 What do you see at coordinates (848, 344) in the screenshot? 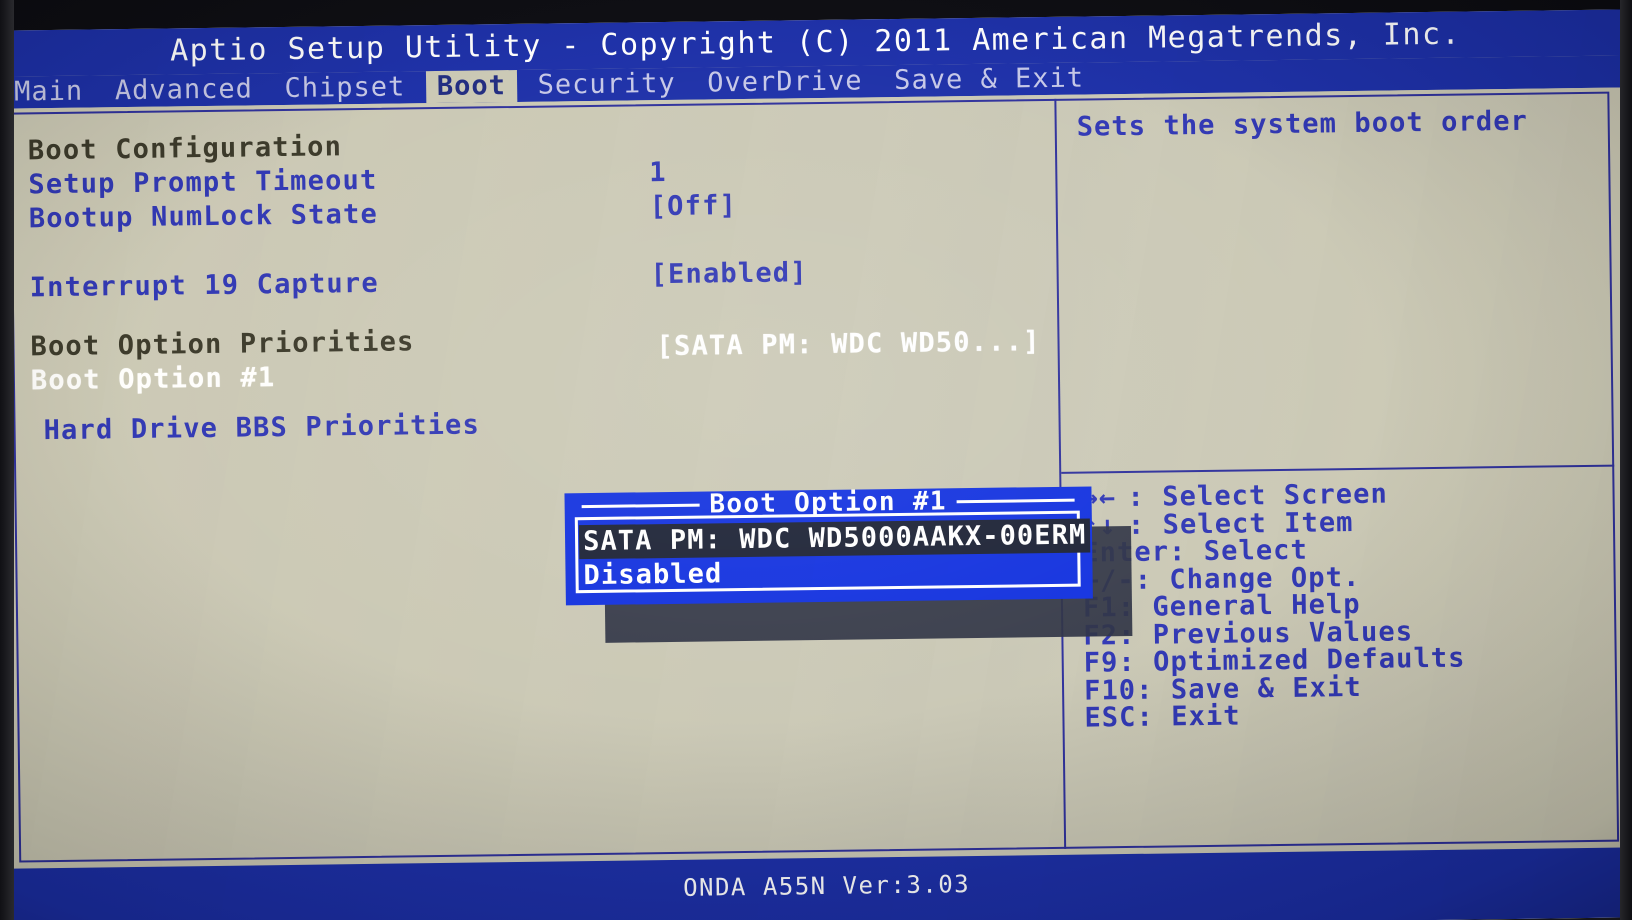
I see `setting-value-boot-option-1: [SATA PM: WDC WD50...]` at bounding box center [848, 344].